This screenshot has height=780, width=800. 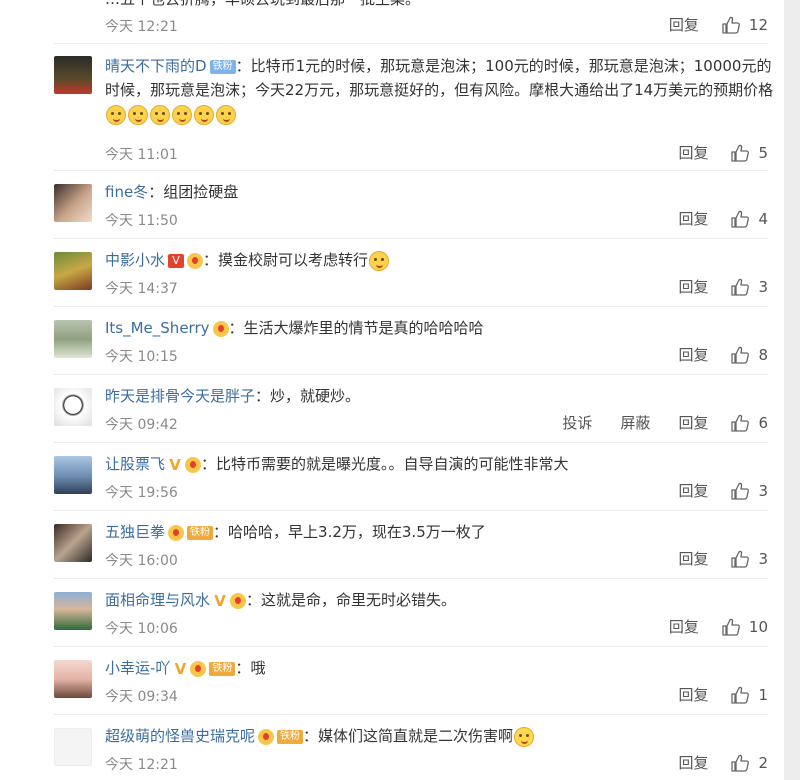 What do you see at coordinates (126, 192) in the screenshot?
I see `username-link: fine冬` at bounding box center [126, 192].